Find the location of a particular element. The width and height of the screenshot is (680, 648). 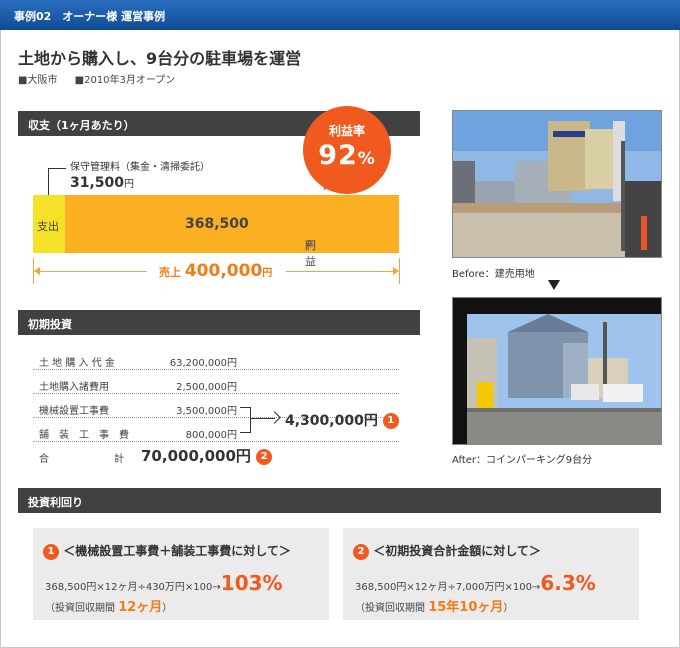

before-caption: Before：建売用地 is located at coordinates (493, 274).